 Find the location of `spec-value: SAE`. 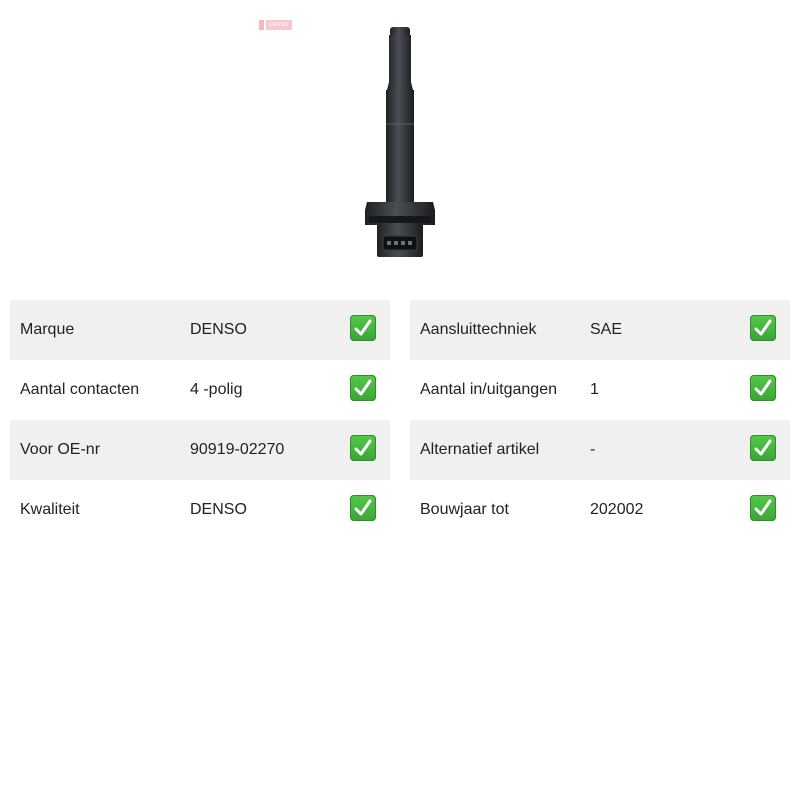

spec-value: SAE is located at coordinates (606, 329).